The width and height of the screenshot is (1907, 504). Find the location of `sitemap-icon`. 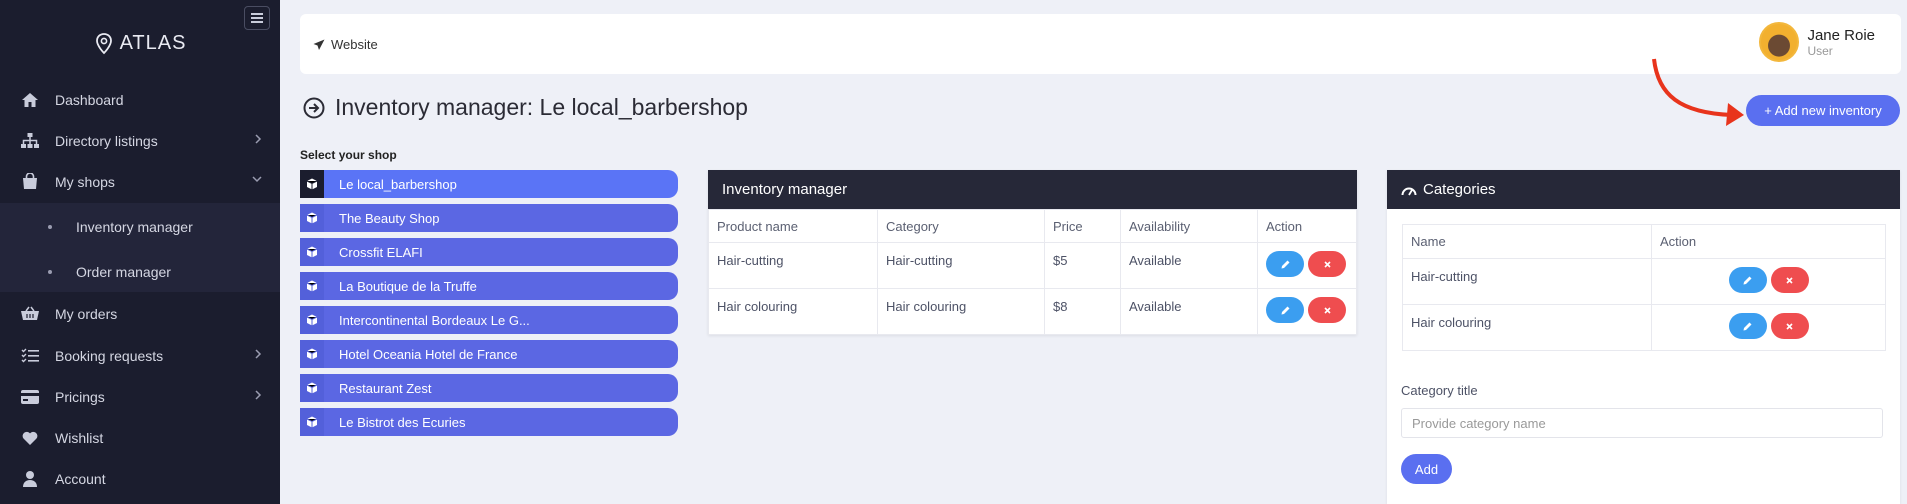

sitemap-icon is located at coordinates (30, 140).